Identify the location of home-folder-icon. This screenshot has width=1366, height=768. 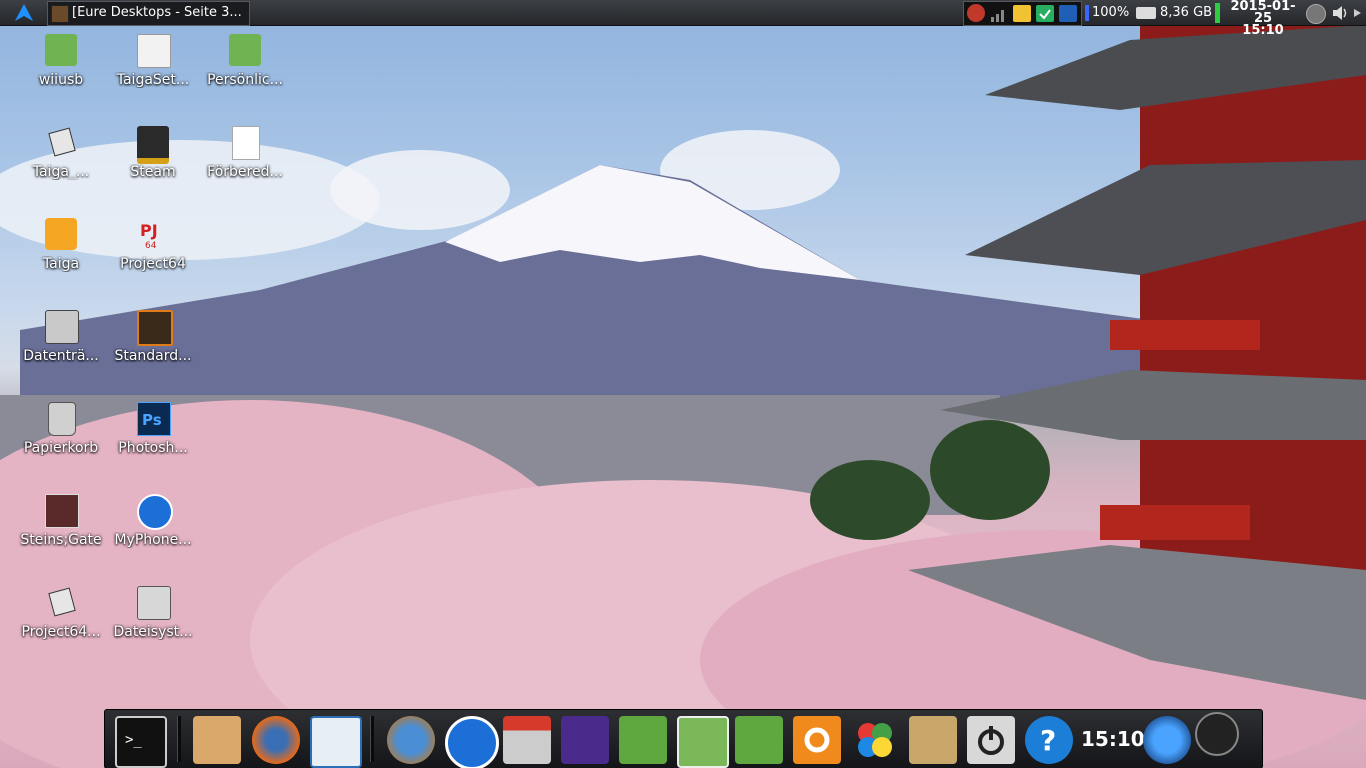
(245, 50).